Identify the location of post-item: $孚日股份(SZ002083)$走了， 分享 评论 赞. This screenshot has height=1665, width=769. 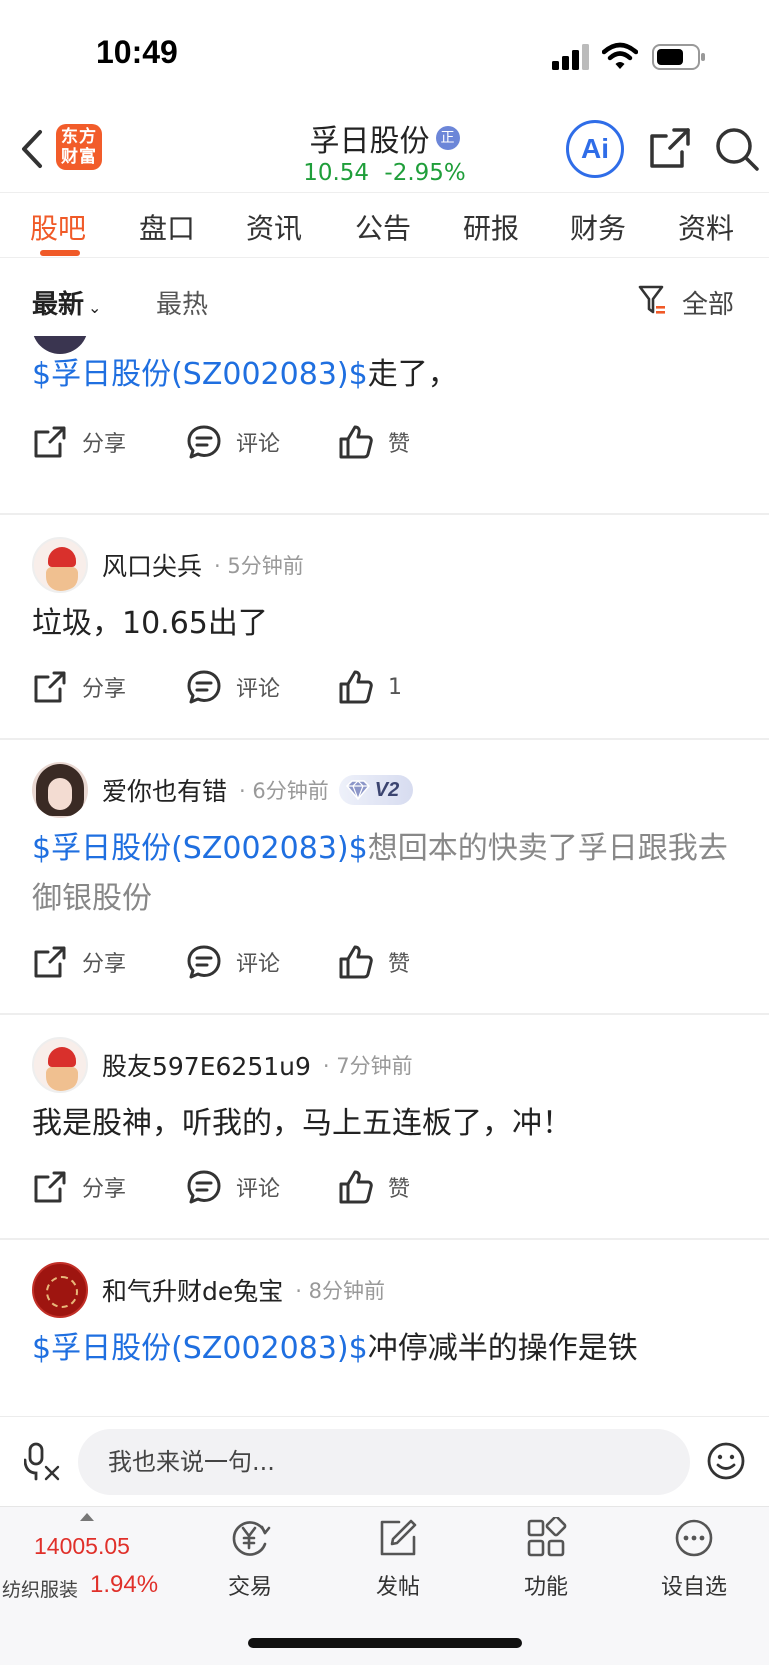
(384, 425).